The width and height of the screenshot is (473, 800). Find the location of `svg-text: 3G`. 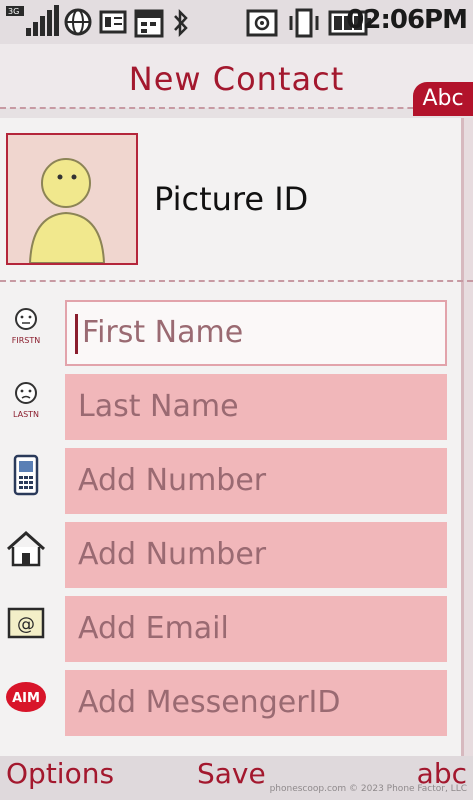

svg-text: 3G is located at coordinates (13, 11).